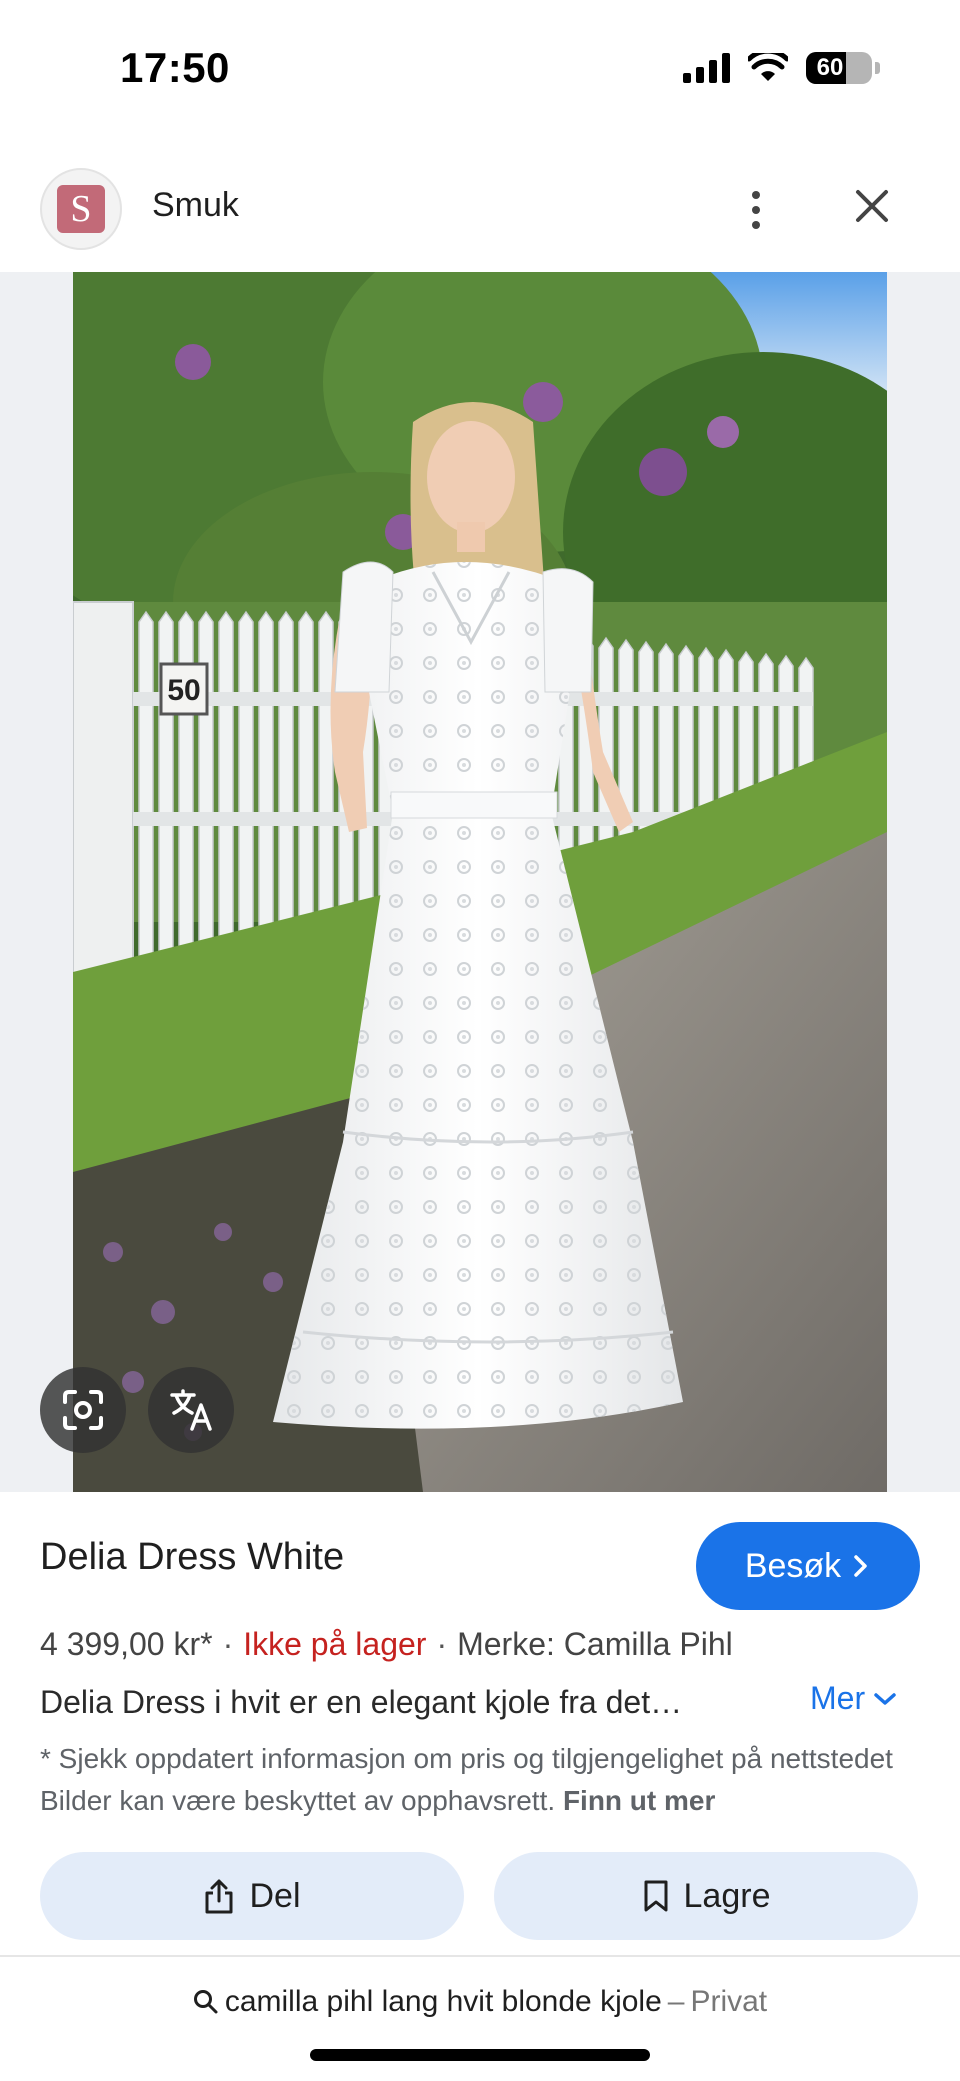 Image resolution: width=960 pixels, height=2081 pixels. Describe the element at coordinates (183, 690) in the screenshot. I see `house-number: 50` at that location.